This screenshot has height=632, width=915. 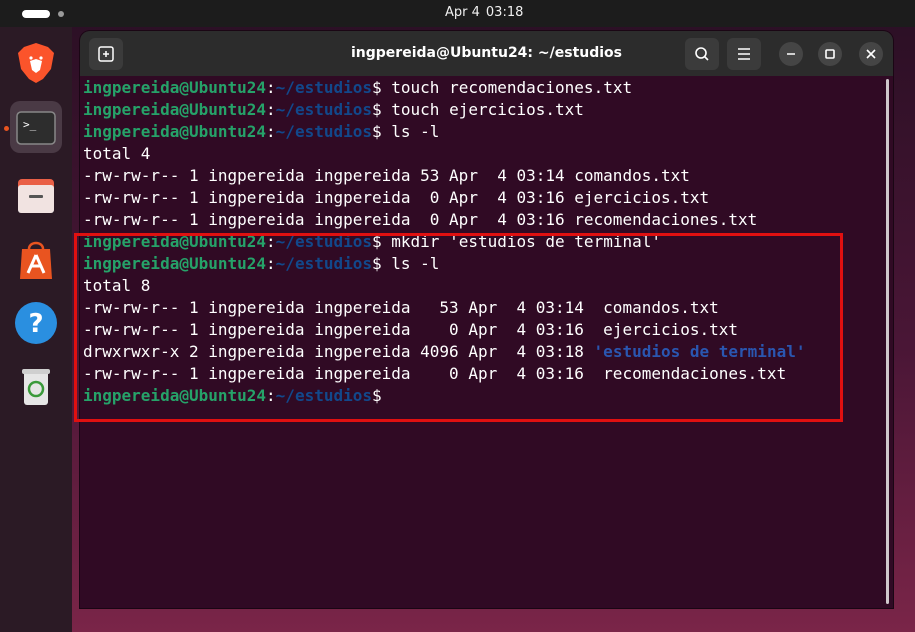 I want to click on help-question-icon: ?, so click(x=36, y=323).